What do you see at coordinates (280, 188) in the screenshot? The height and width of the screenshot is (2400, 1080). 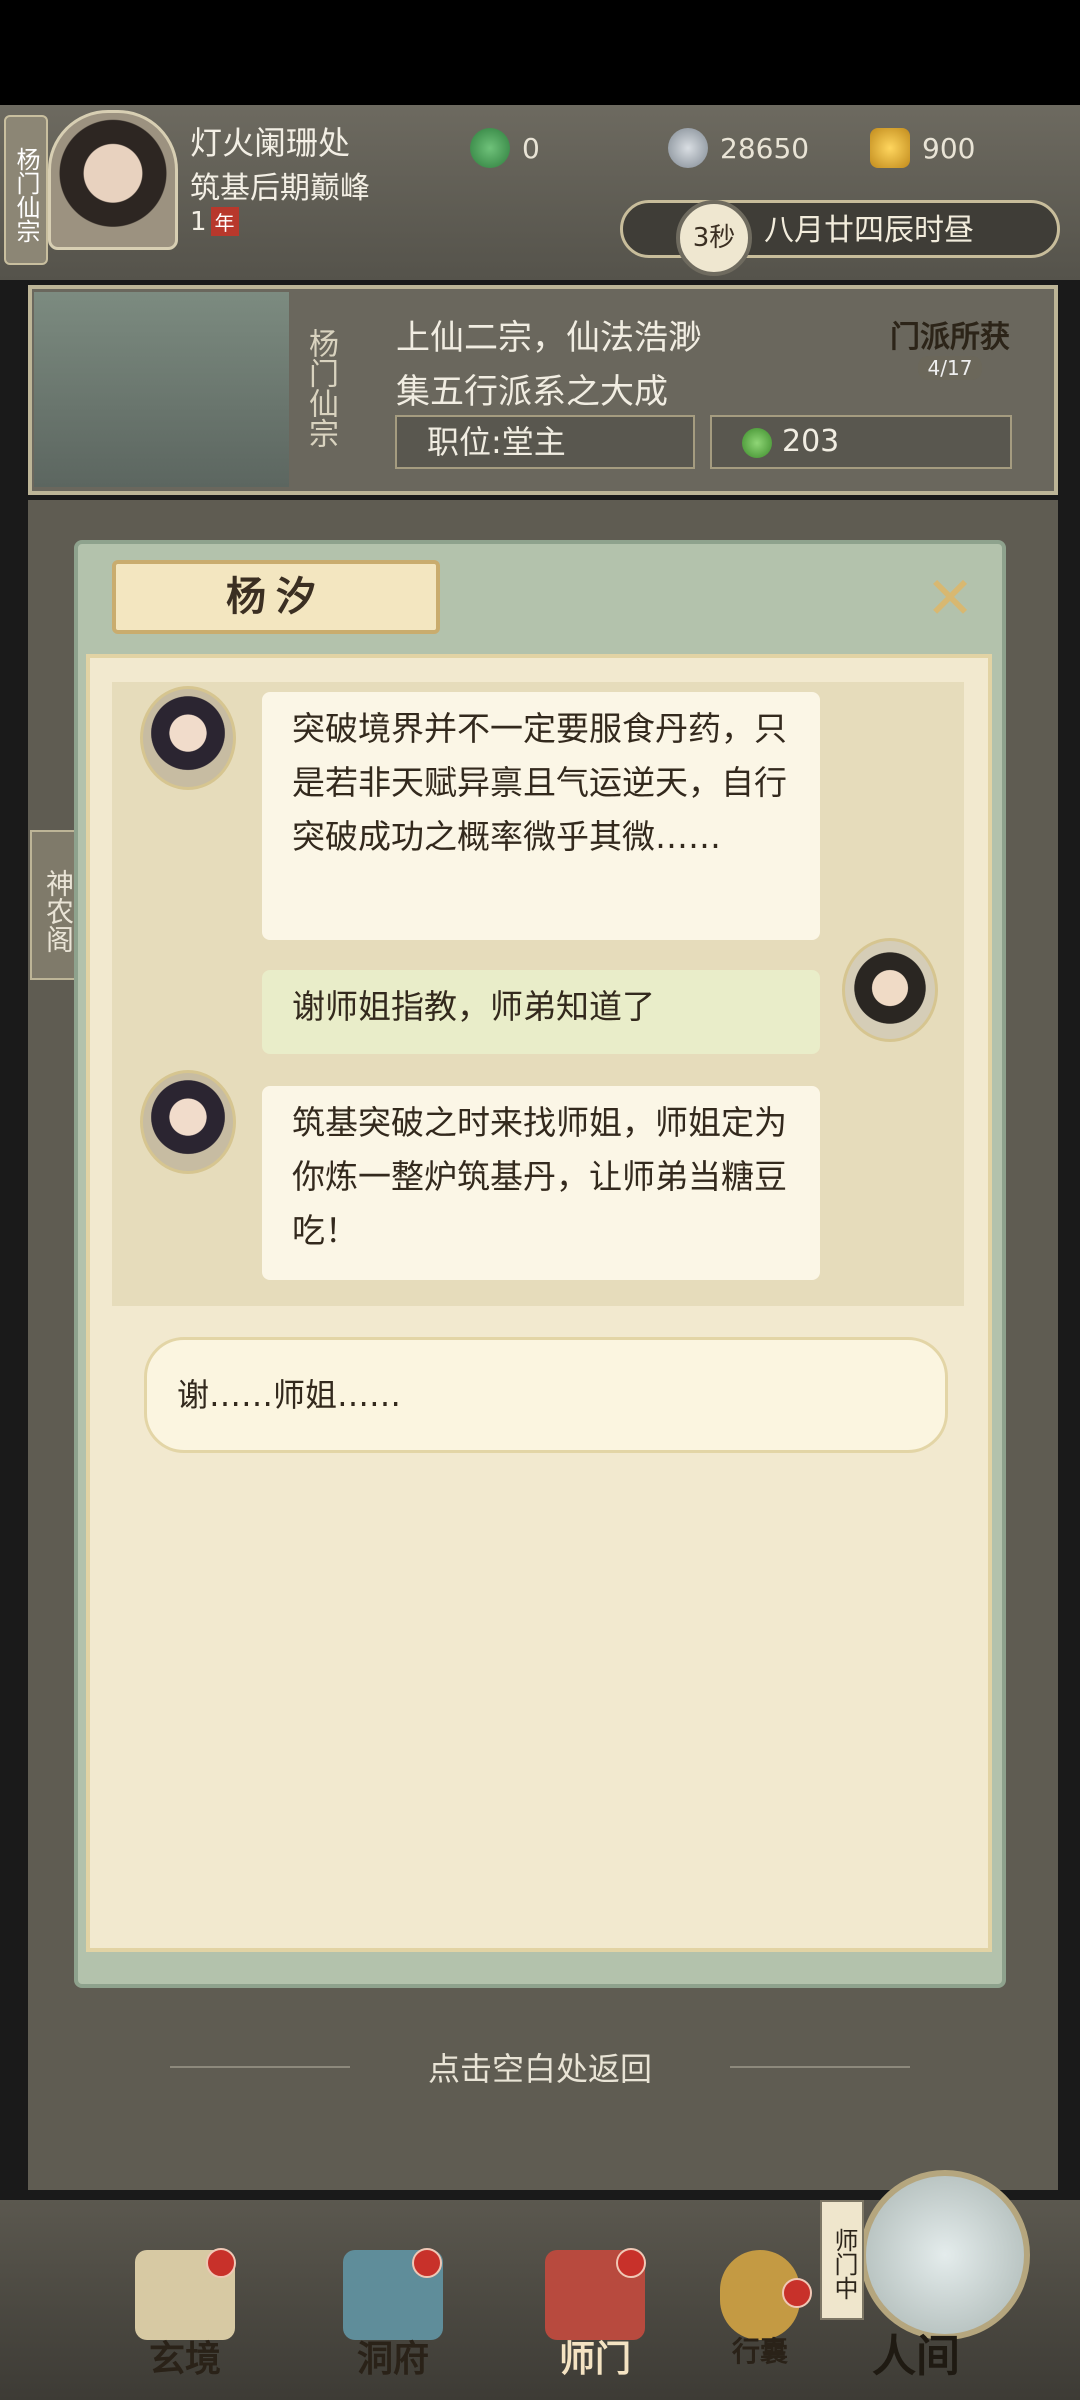 I see `player-rank: 筑基后期巅峰` at bounding box center [280, 188].